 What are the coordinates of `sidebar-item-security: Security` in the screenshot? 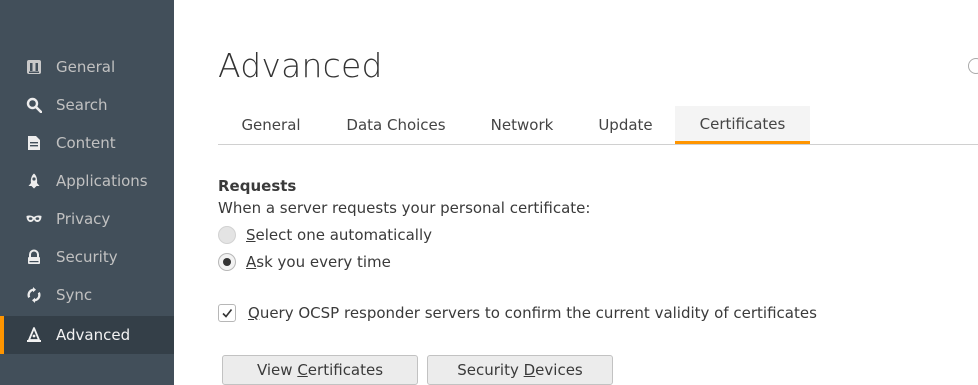 It's located at (87, 257).